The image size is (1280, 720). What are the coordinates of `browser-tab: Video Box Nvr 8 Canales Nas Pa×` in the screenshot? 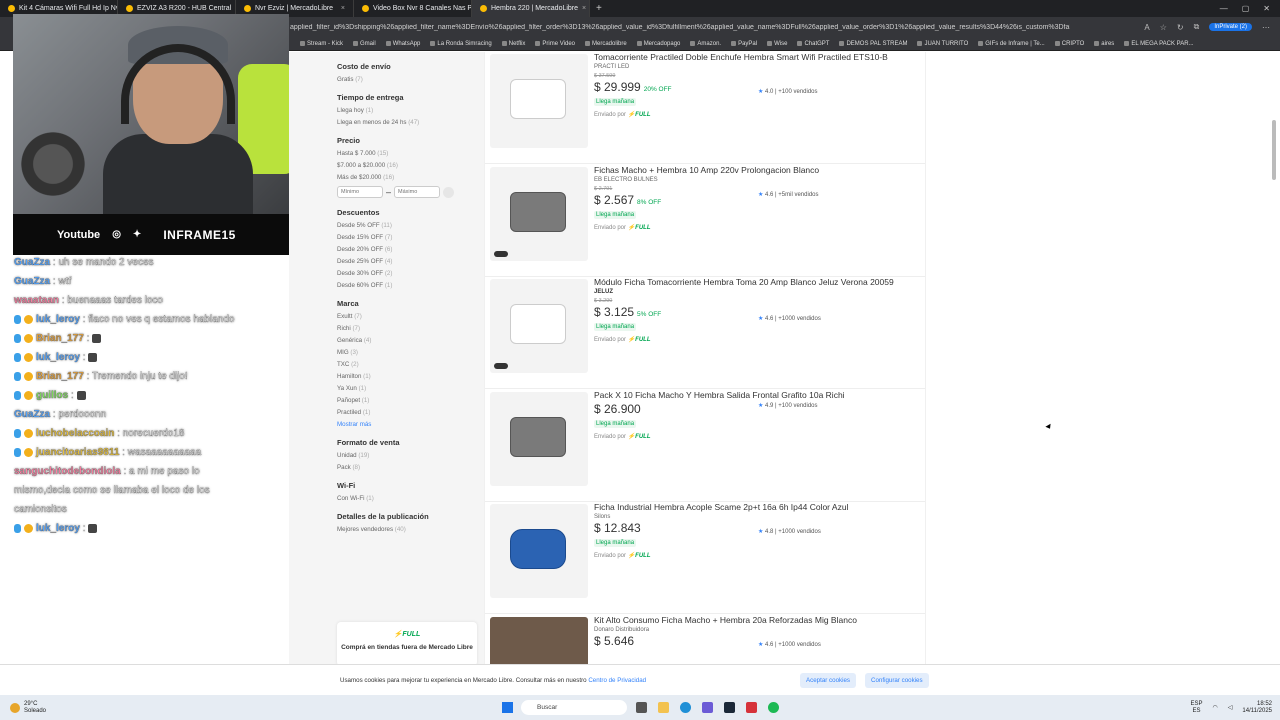 It's located at (413, 8).